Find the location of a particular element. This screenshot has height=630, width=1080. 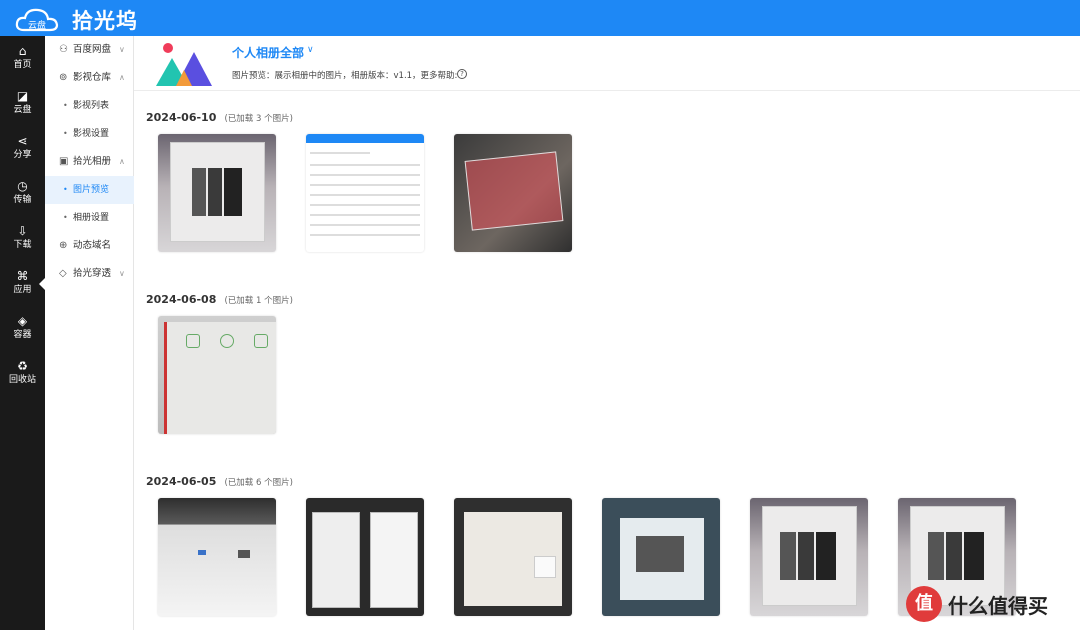

nav-apps-label: 应用 is located at coordinates (22, 290).